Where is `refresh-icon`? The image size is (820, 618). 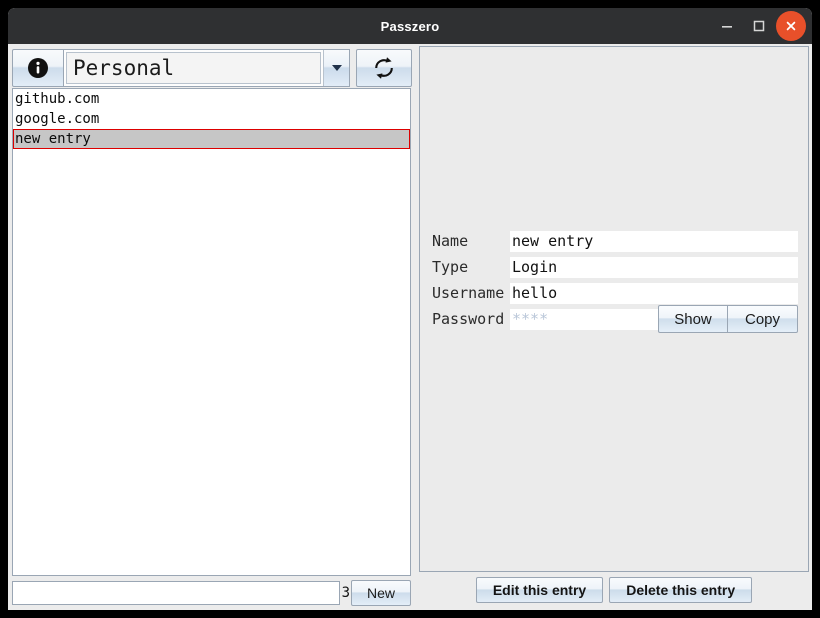 refresh-icon is located at coordinates (384, 67).